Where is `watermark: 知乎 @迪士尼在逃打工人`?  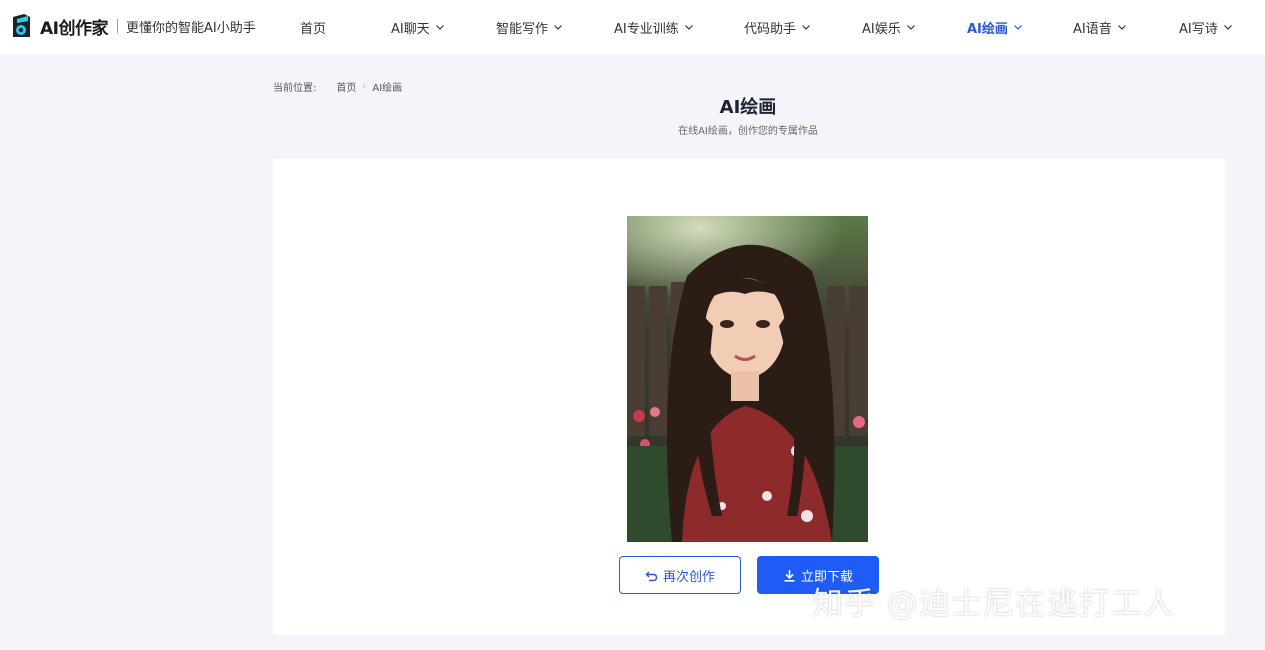
watermark: 知乎 @迪士尼在逃打工人 is located at coordinates (993, 604).